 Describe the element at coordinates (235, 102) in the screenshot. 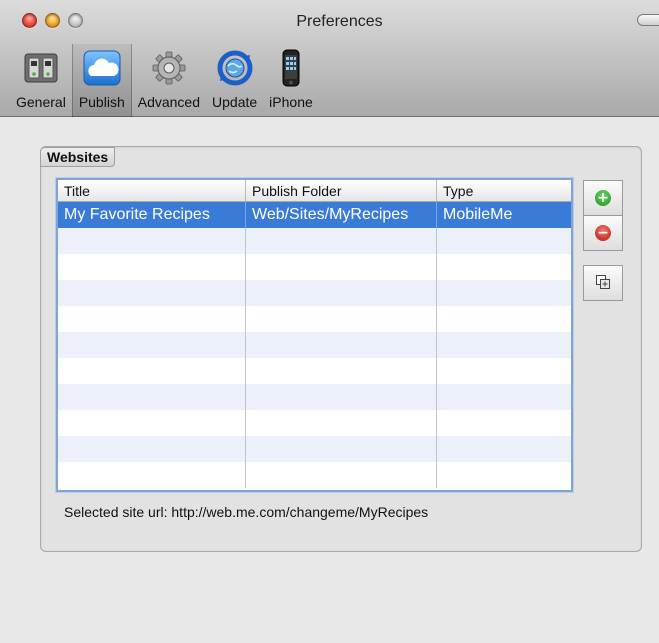

I see `tab-update-label: Update` at that location.